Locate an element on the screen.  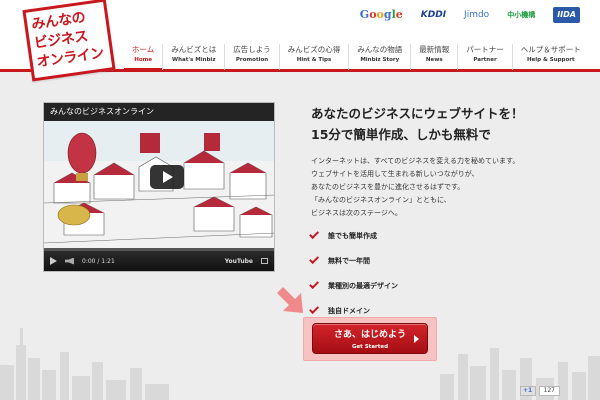
nav-label-jp: みんなの物語 is located at coordinates (380, 49).